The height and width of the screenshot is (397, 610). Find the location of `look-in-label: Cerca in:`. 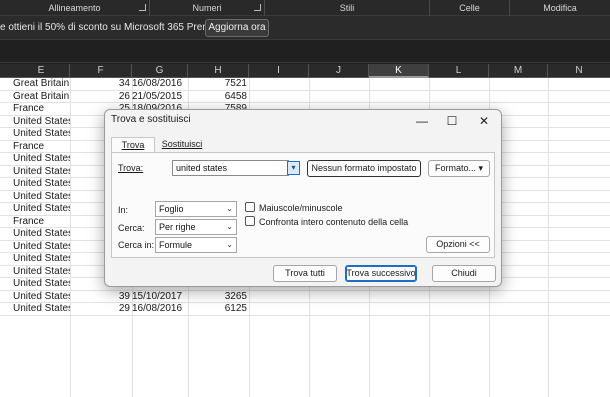

look-in-label: Cerca in: is located at coordinates (136, 245).